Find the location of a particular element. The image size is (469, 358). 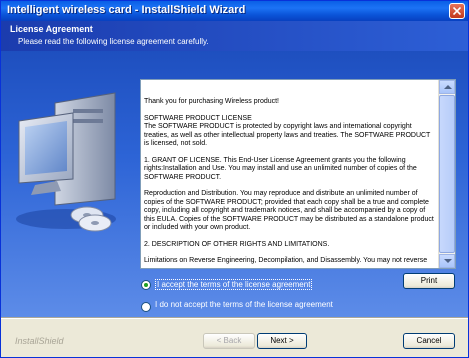

decline-radio is located at coordinates (146, 307).